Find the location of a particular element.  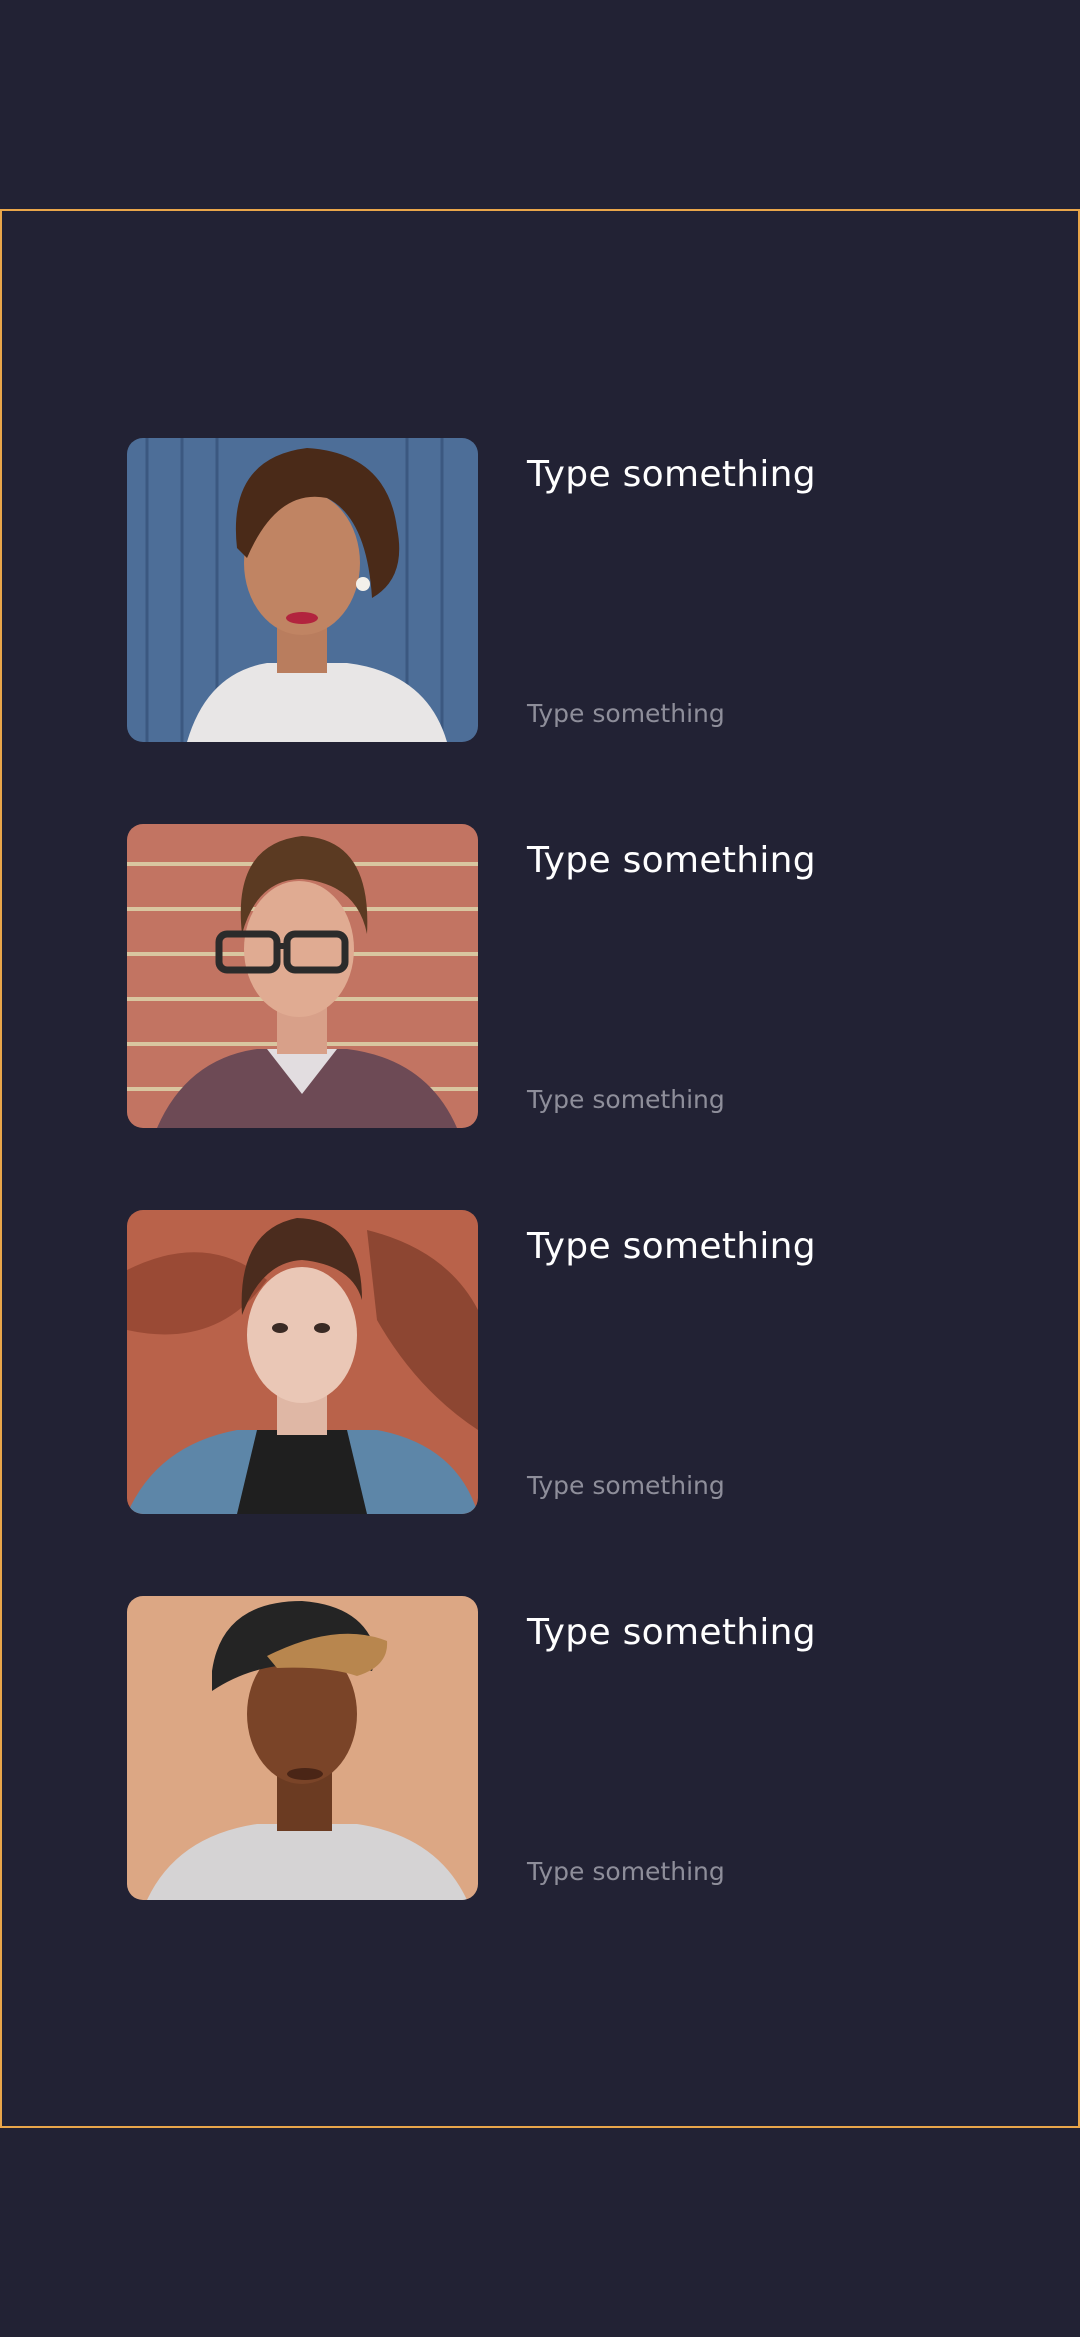

portrait-woman-image is located at coordinates (302, 590).